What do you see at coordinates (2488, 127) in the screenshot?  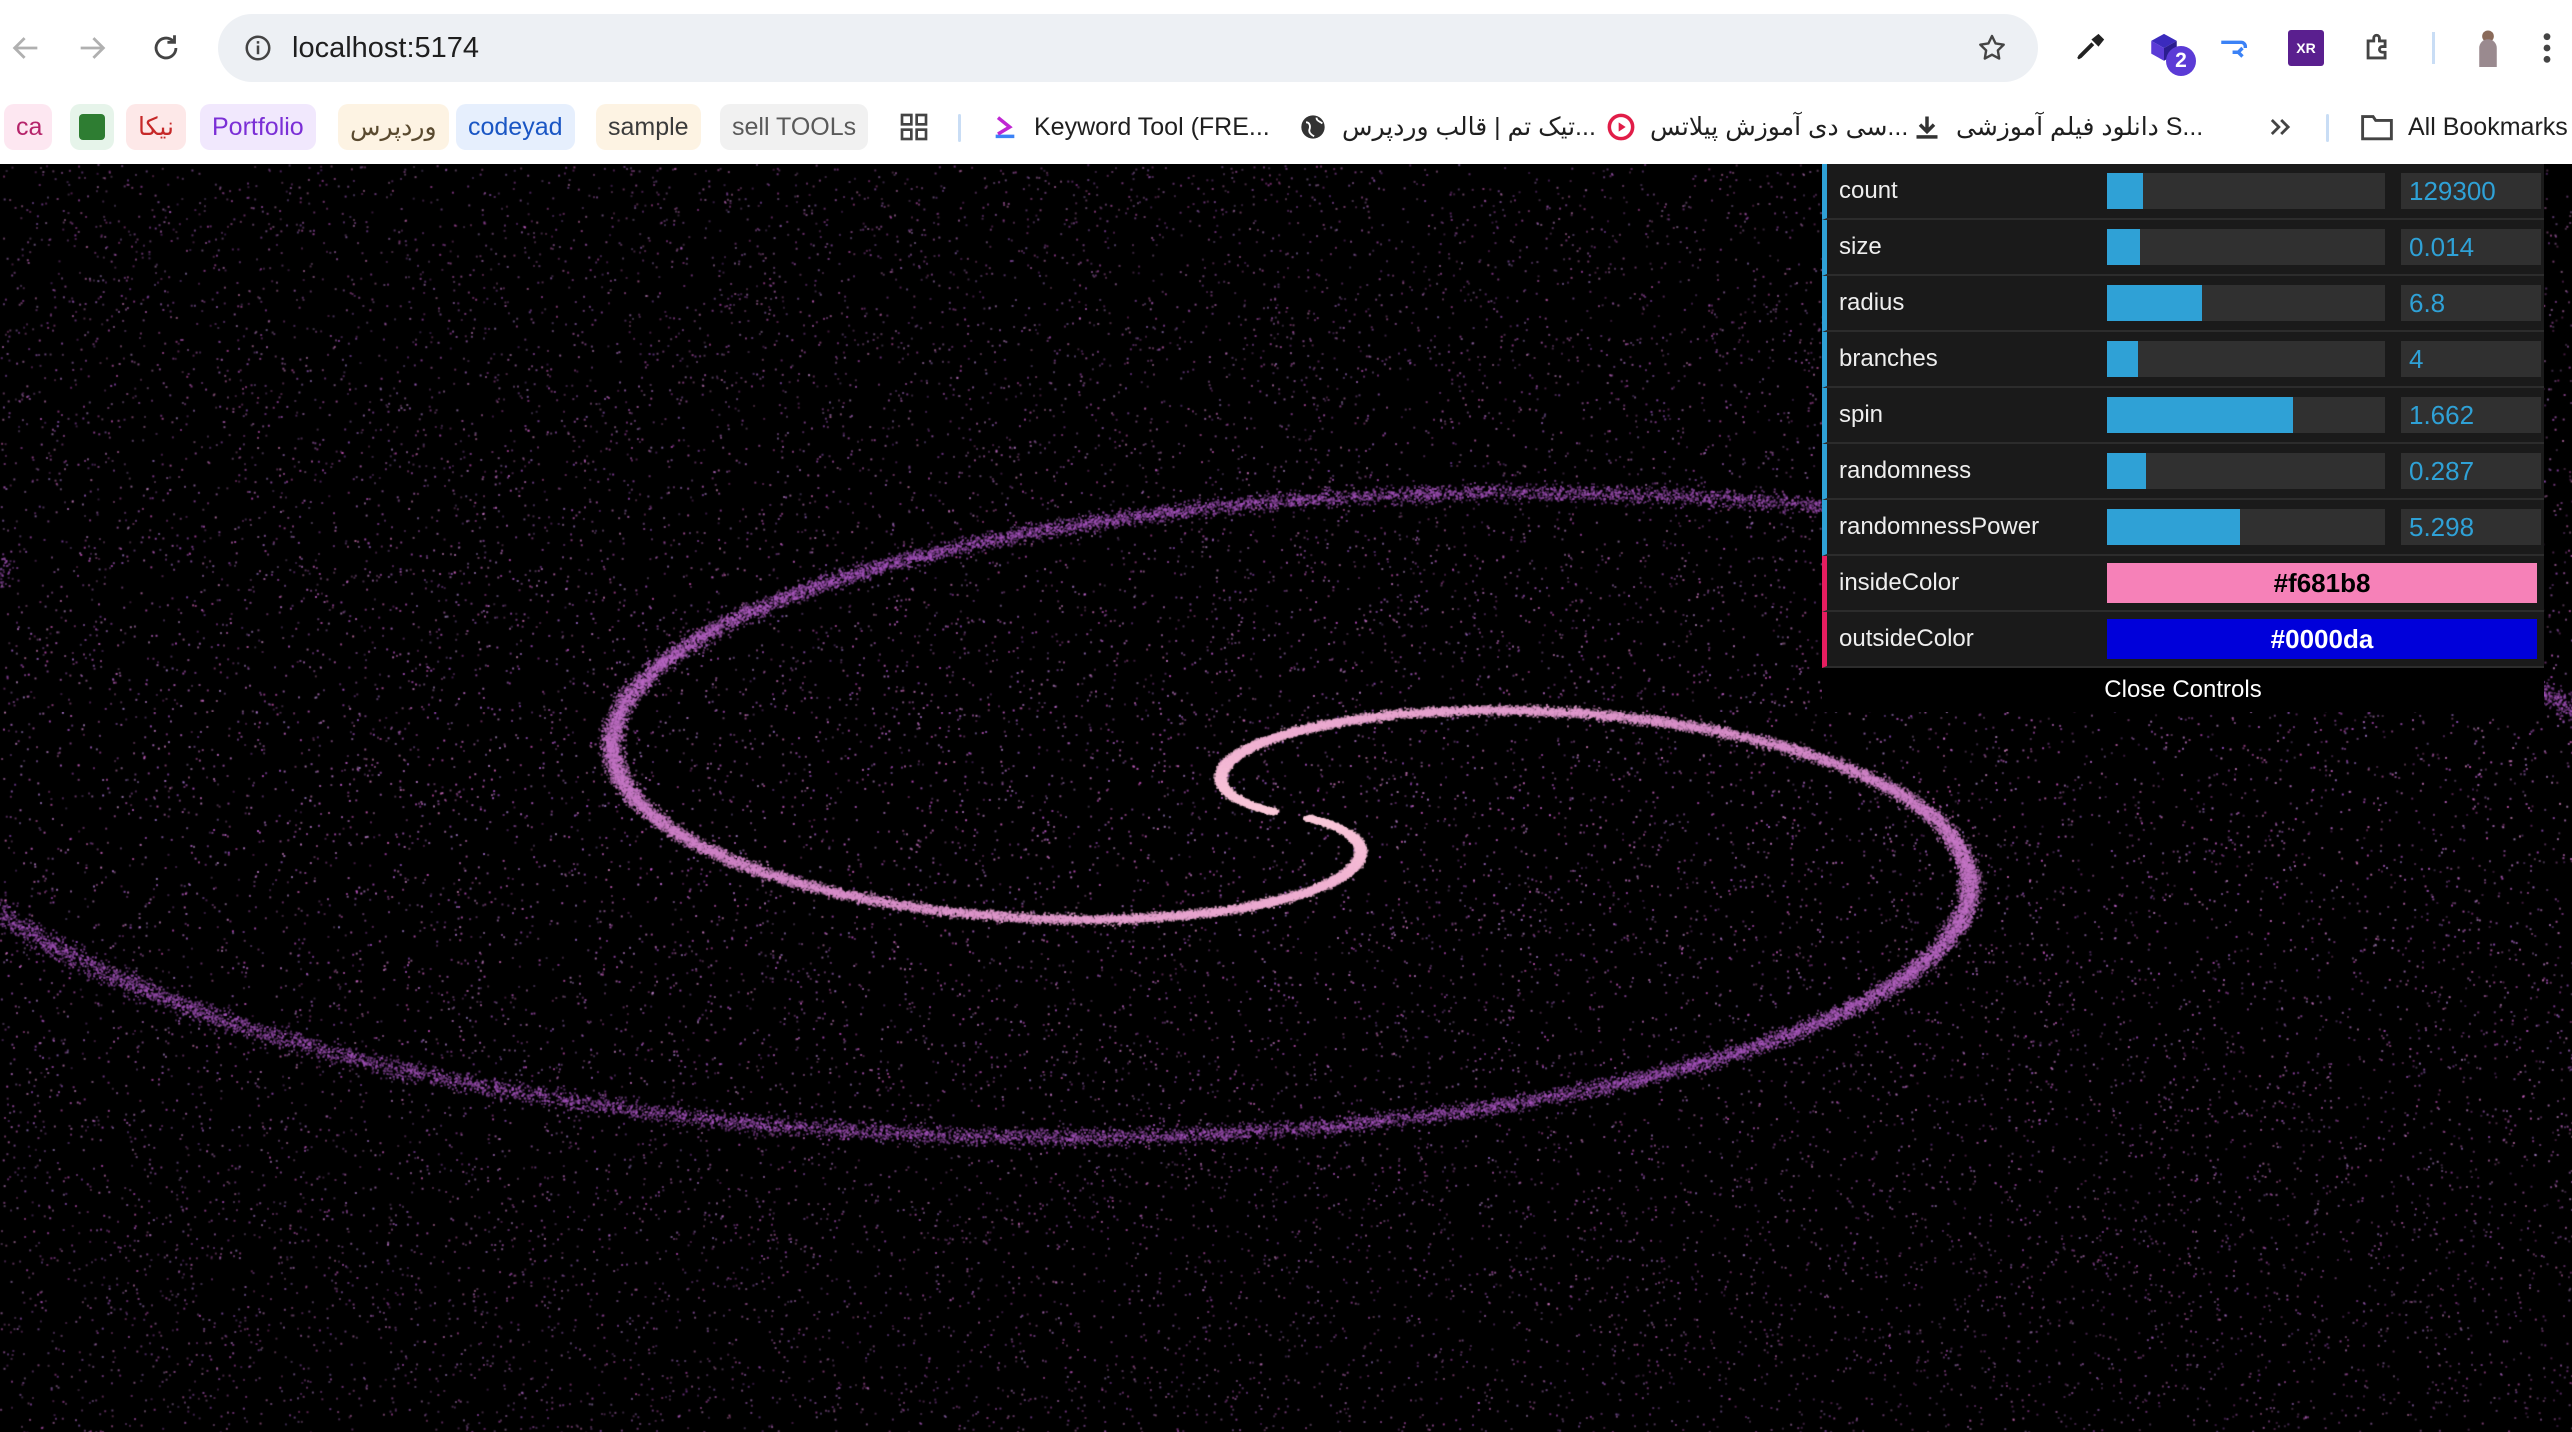 I see `bookmark-label: All Bookmarks` at bounding box center [2488, 127].